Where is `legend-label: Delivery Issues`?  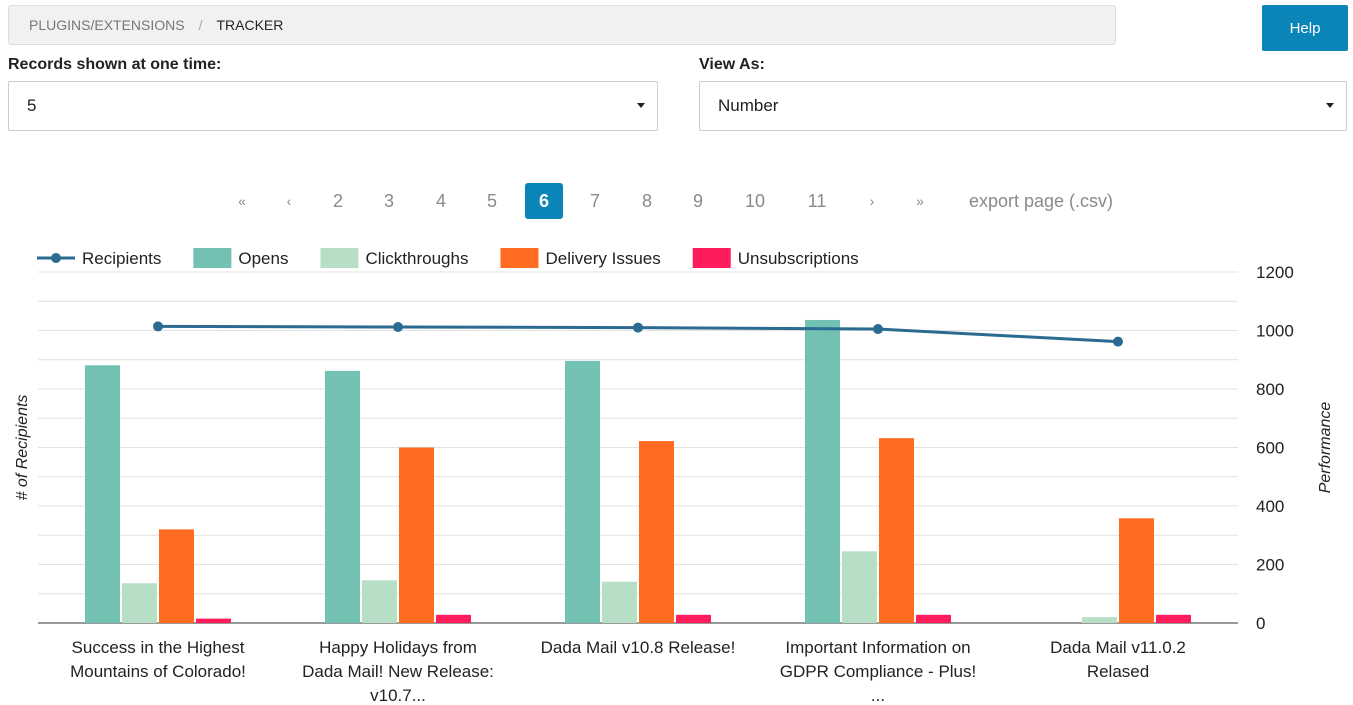 legend-label: Delivery Issues is located at coordinates (602, 258).